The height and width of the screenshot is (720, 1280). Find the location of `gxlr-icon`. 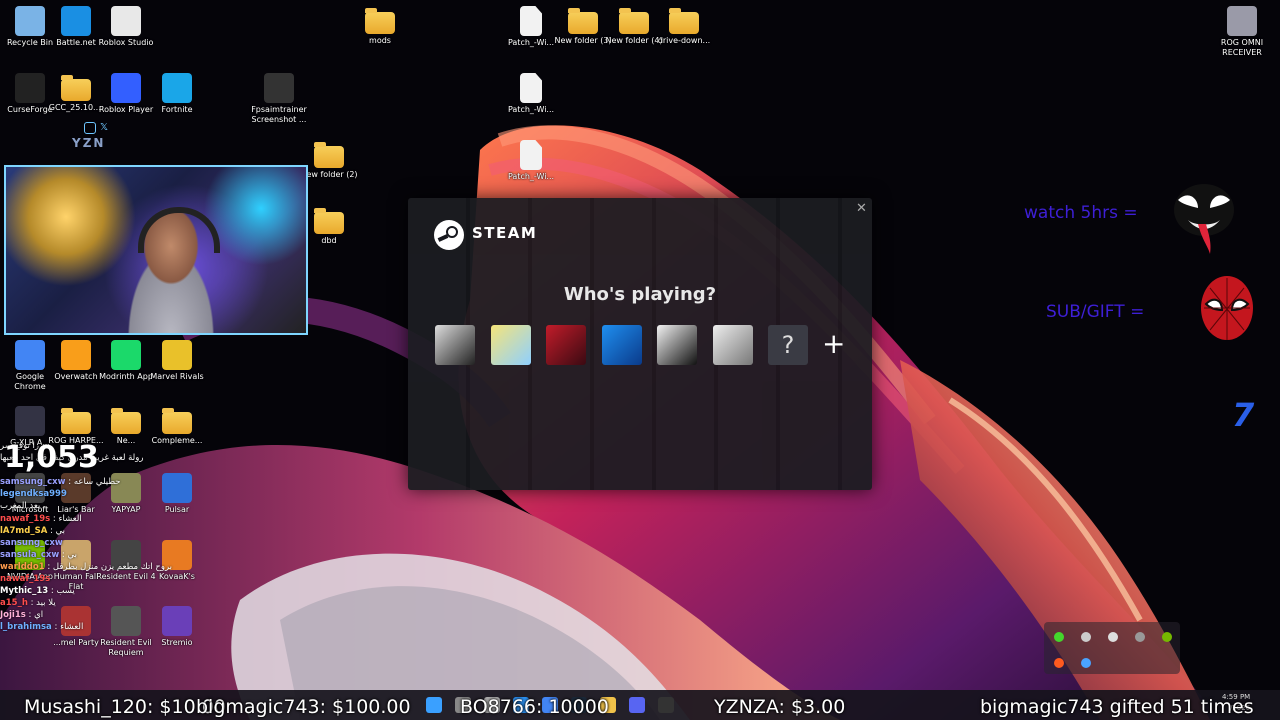

gxlr-icon is located at coordinates (30, 421).